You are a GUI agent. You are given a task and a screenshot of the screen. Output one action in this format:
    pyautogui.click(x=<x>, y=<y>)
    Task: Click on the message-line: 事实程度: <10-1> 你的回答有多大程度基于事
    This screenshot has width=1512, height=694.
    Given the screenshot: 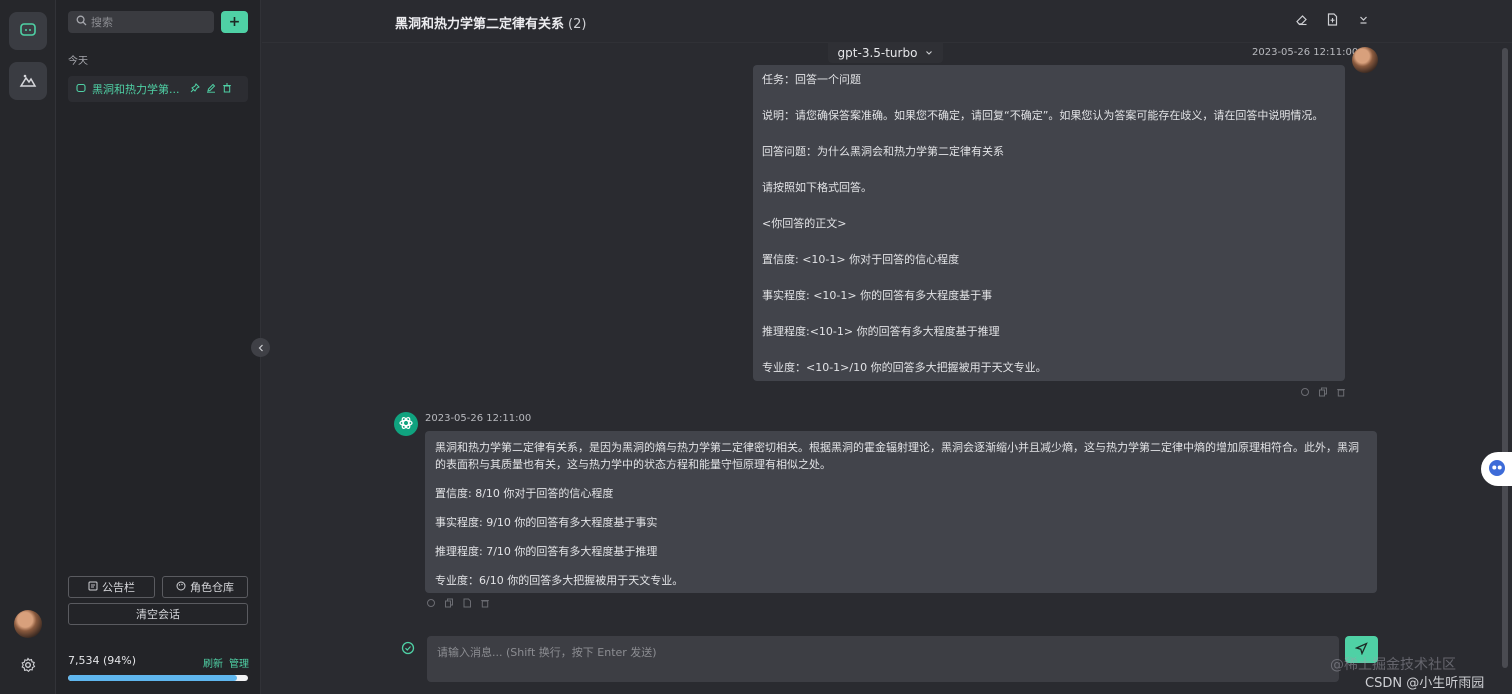 What is the action you would take?
    pyautogui.click(x=877, y=295)
    